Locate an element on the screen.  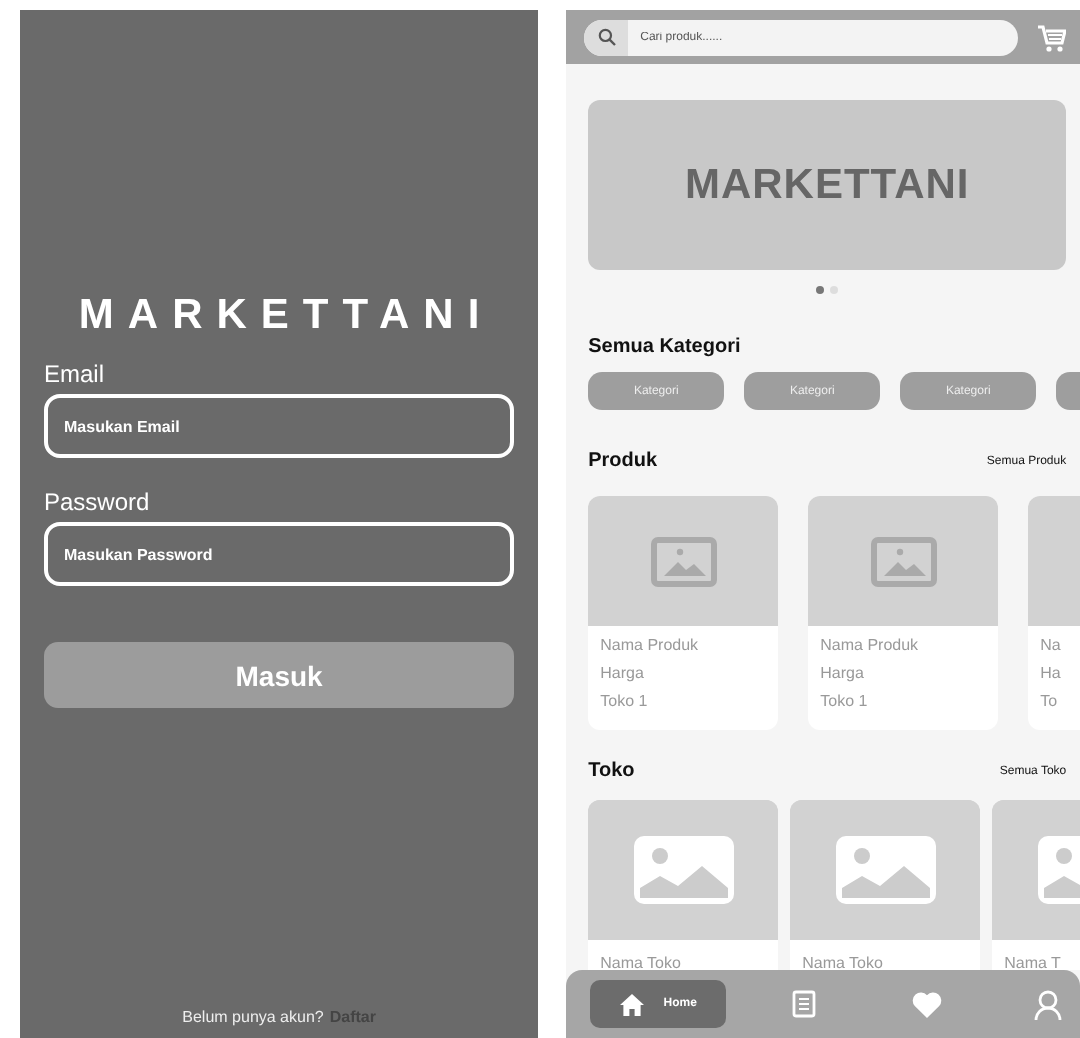
product-name: Na is located at coordinates (1051, 646).